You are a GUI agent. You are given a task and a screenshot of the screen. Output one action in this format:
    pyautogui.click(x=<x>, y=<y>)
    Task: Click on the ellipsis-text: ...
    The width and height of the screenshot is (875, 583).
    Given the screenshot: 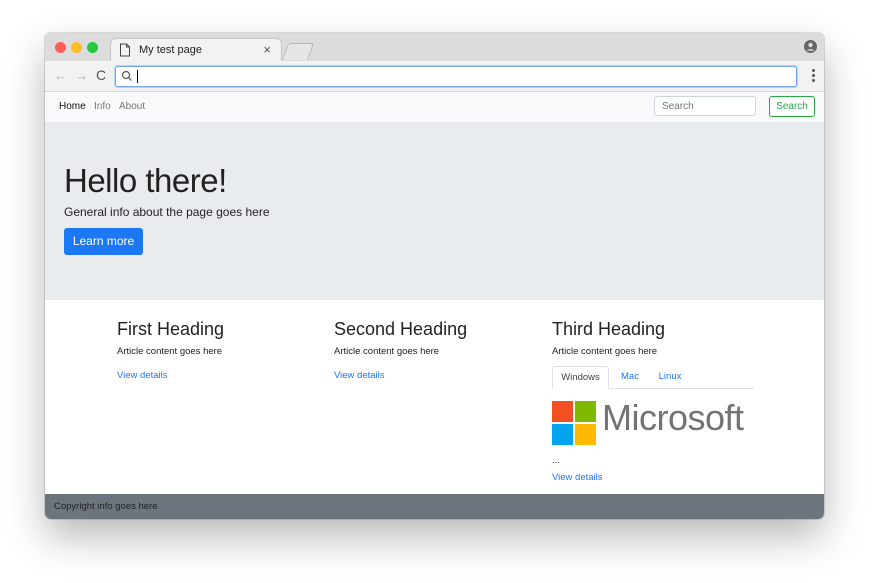 What is the action you would take?
    pyautogui.click(x=556, y=460)
    